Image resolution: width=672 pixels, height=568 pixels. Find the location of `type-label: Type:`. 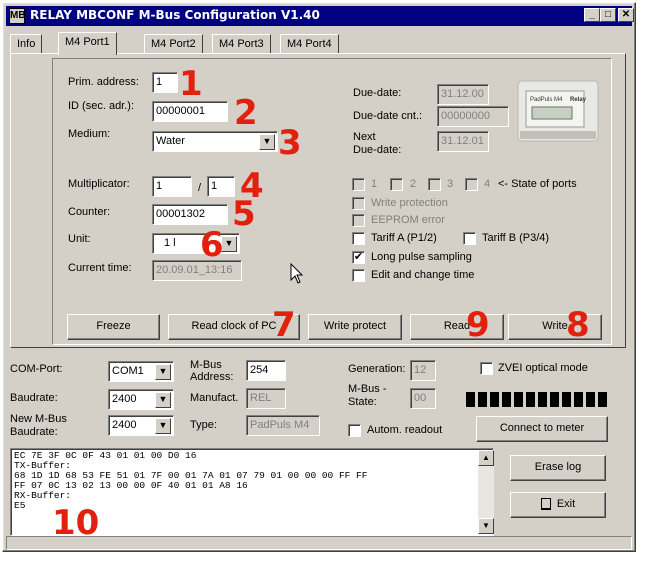

type-label: Type: is located at coordinates (203, 425).